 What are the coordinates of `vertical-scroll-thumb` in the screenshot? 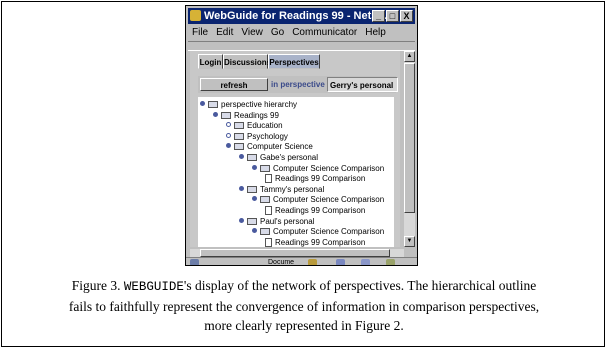 It's located at (409, 138).